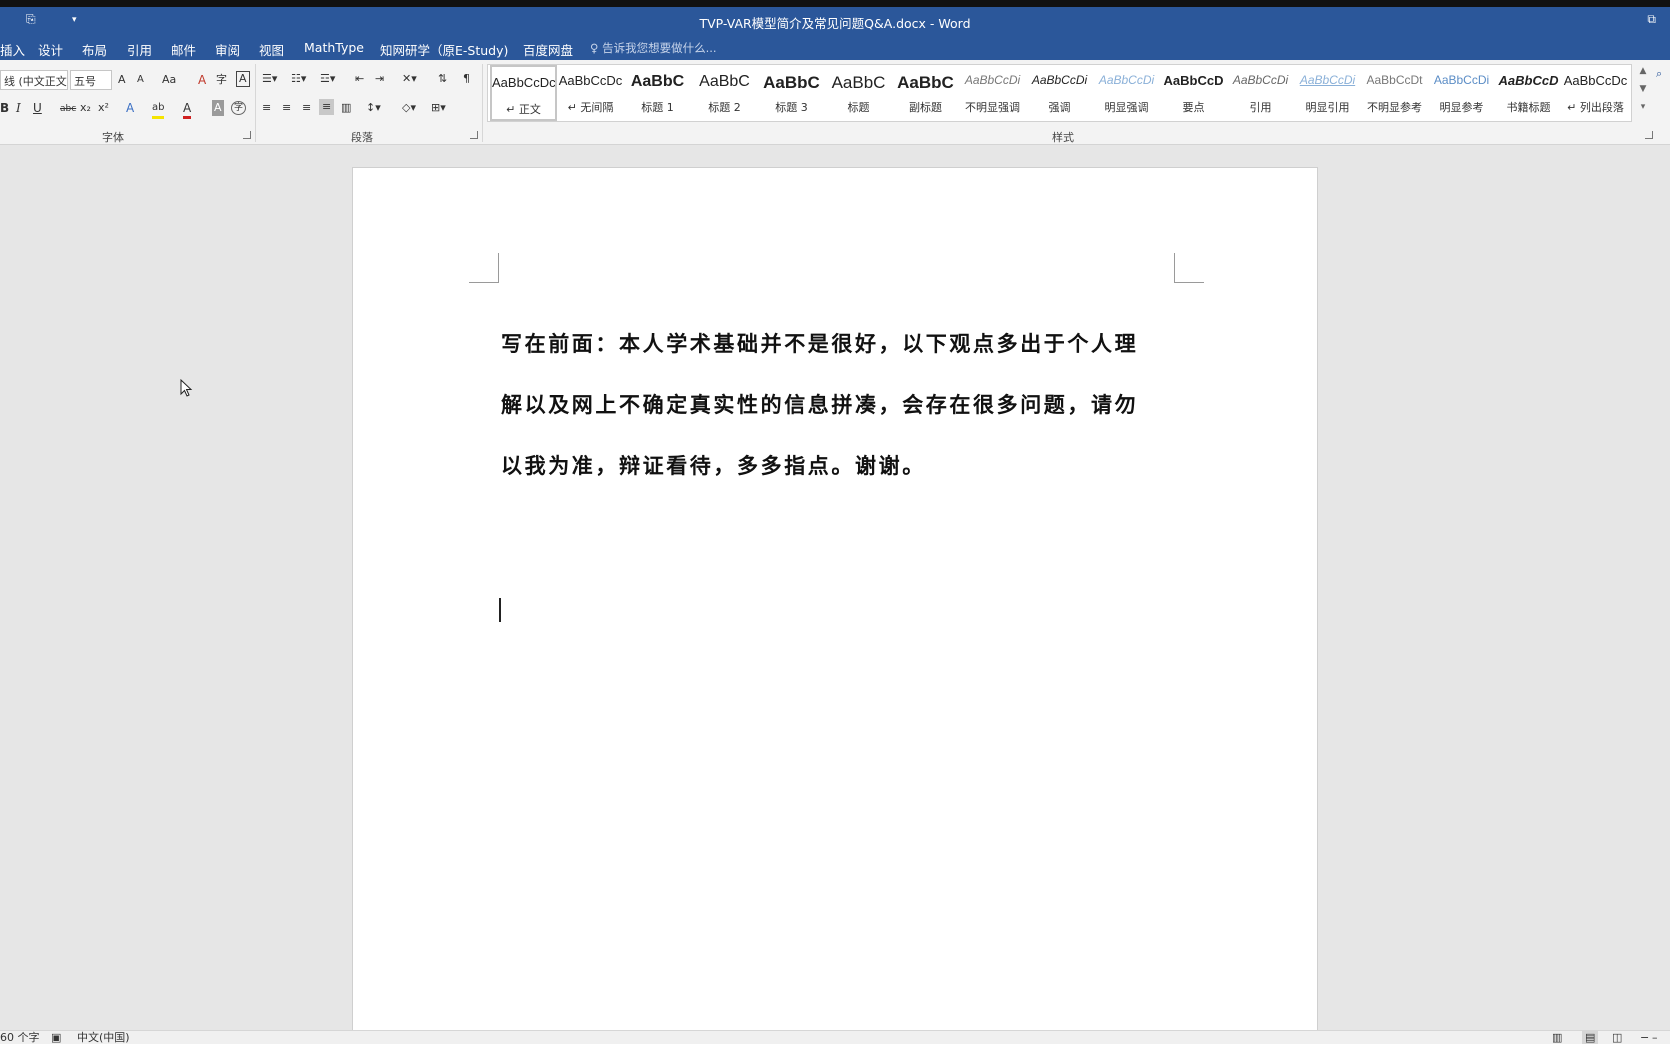 This screenshot has width=1670, height=1044. Describe the element at coordinates (34, 80) in the screenshot. I see `font-name-combo: 线 (中文正文` at that location.